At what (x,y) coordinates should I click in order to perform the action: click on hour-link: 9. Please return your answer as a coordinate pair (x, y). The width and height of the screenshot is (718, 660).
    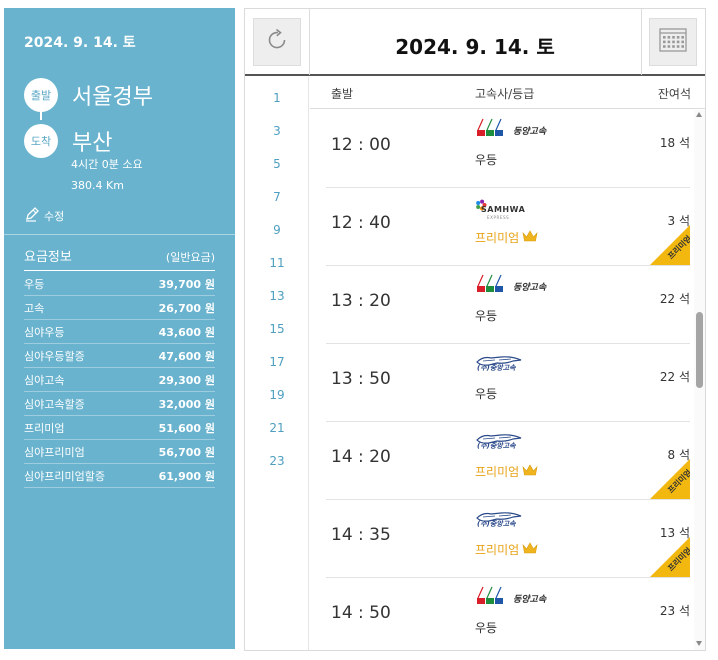
    Looking at the image, I should click on (277, 230).